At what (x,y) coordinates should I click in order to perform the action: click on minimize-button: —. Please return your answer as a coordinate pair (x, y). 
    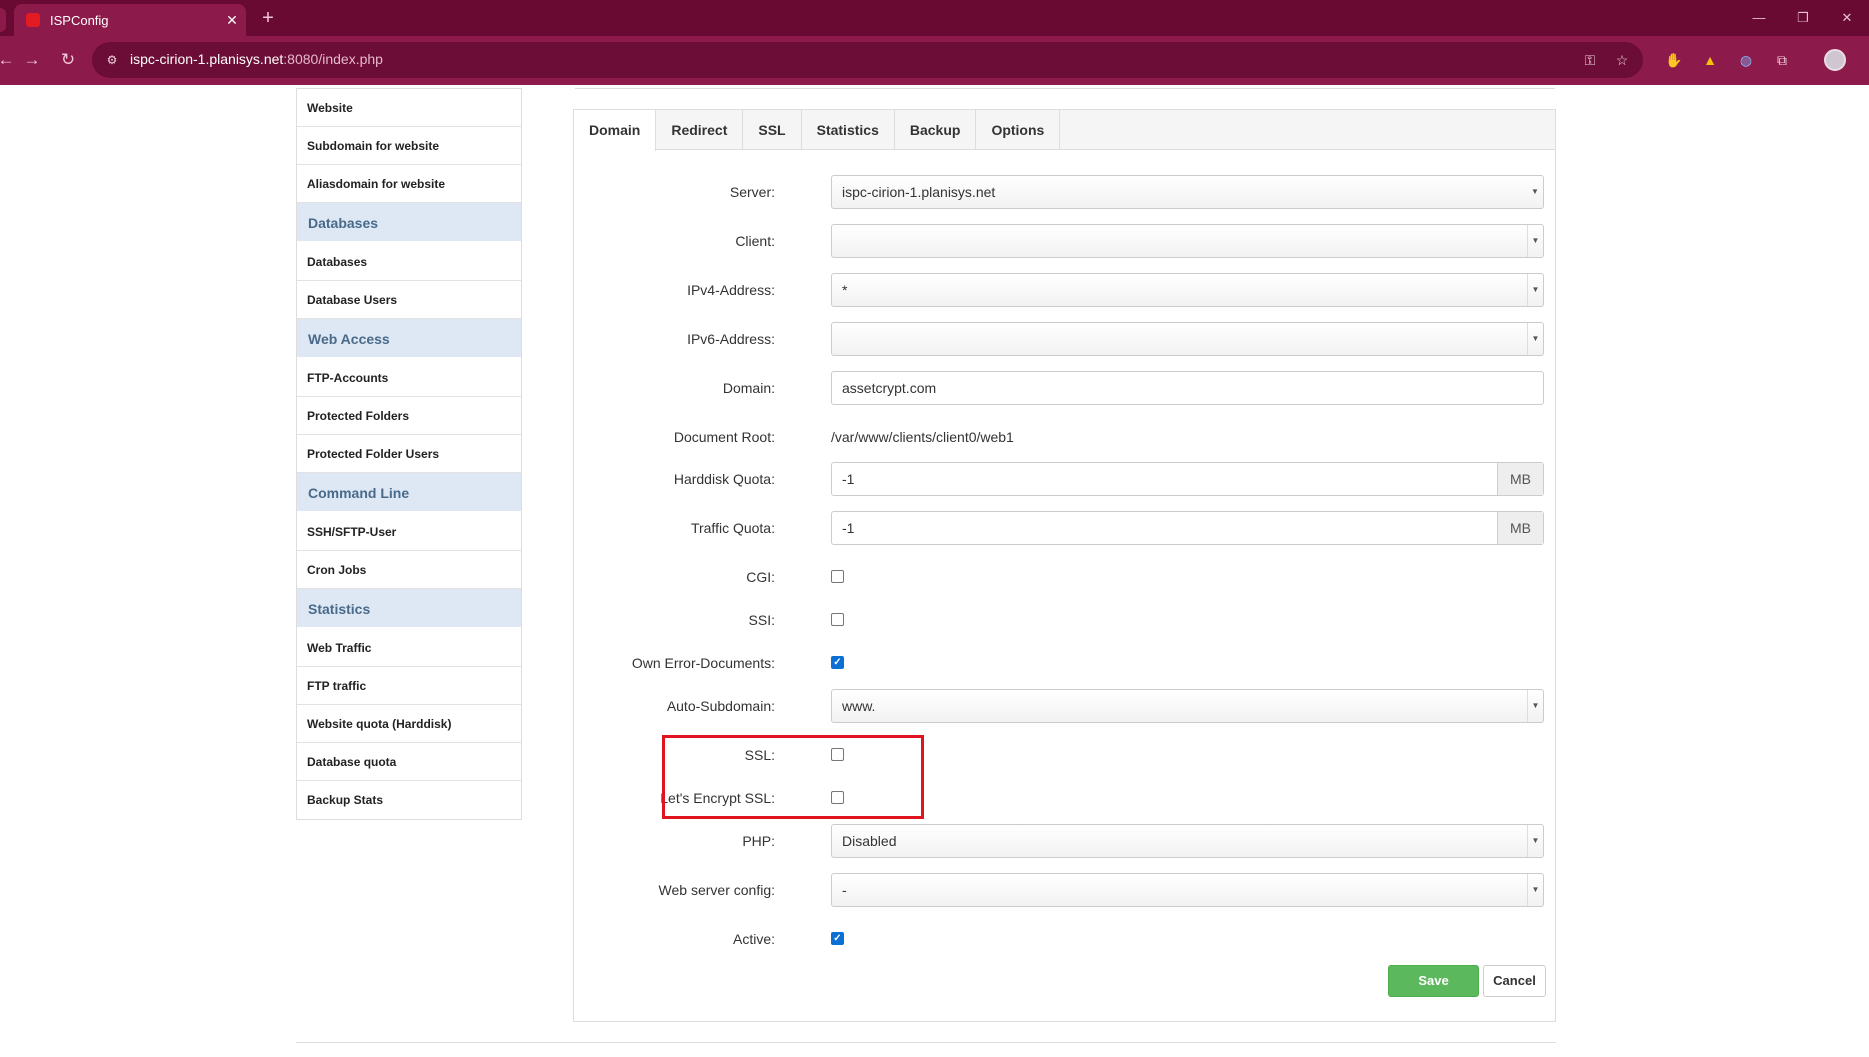
    Looking at the image, I should click on (1759, 18).